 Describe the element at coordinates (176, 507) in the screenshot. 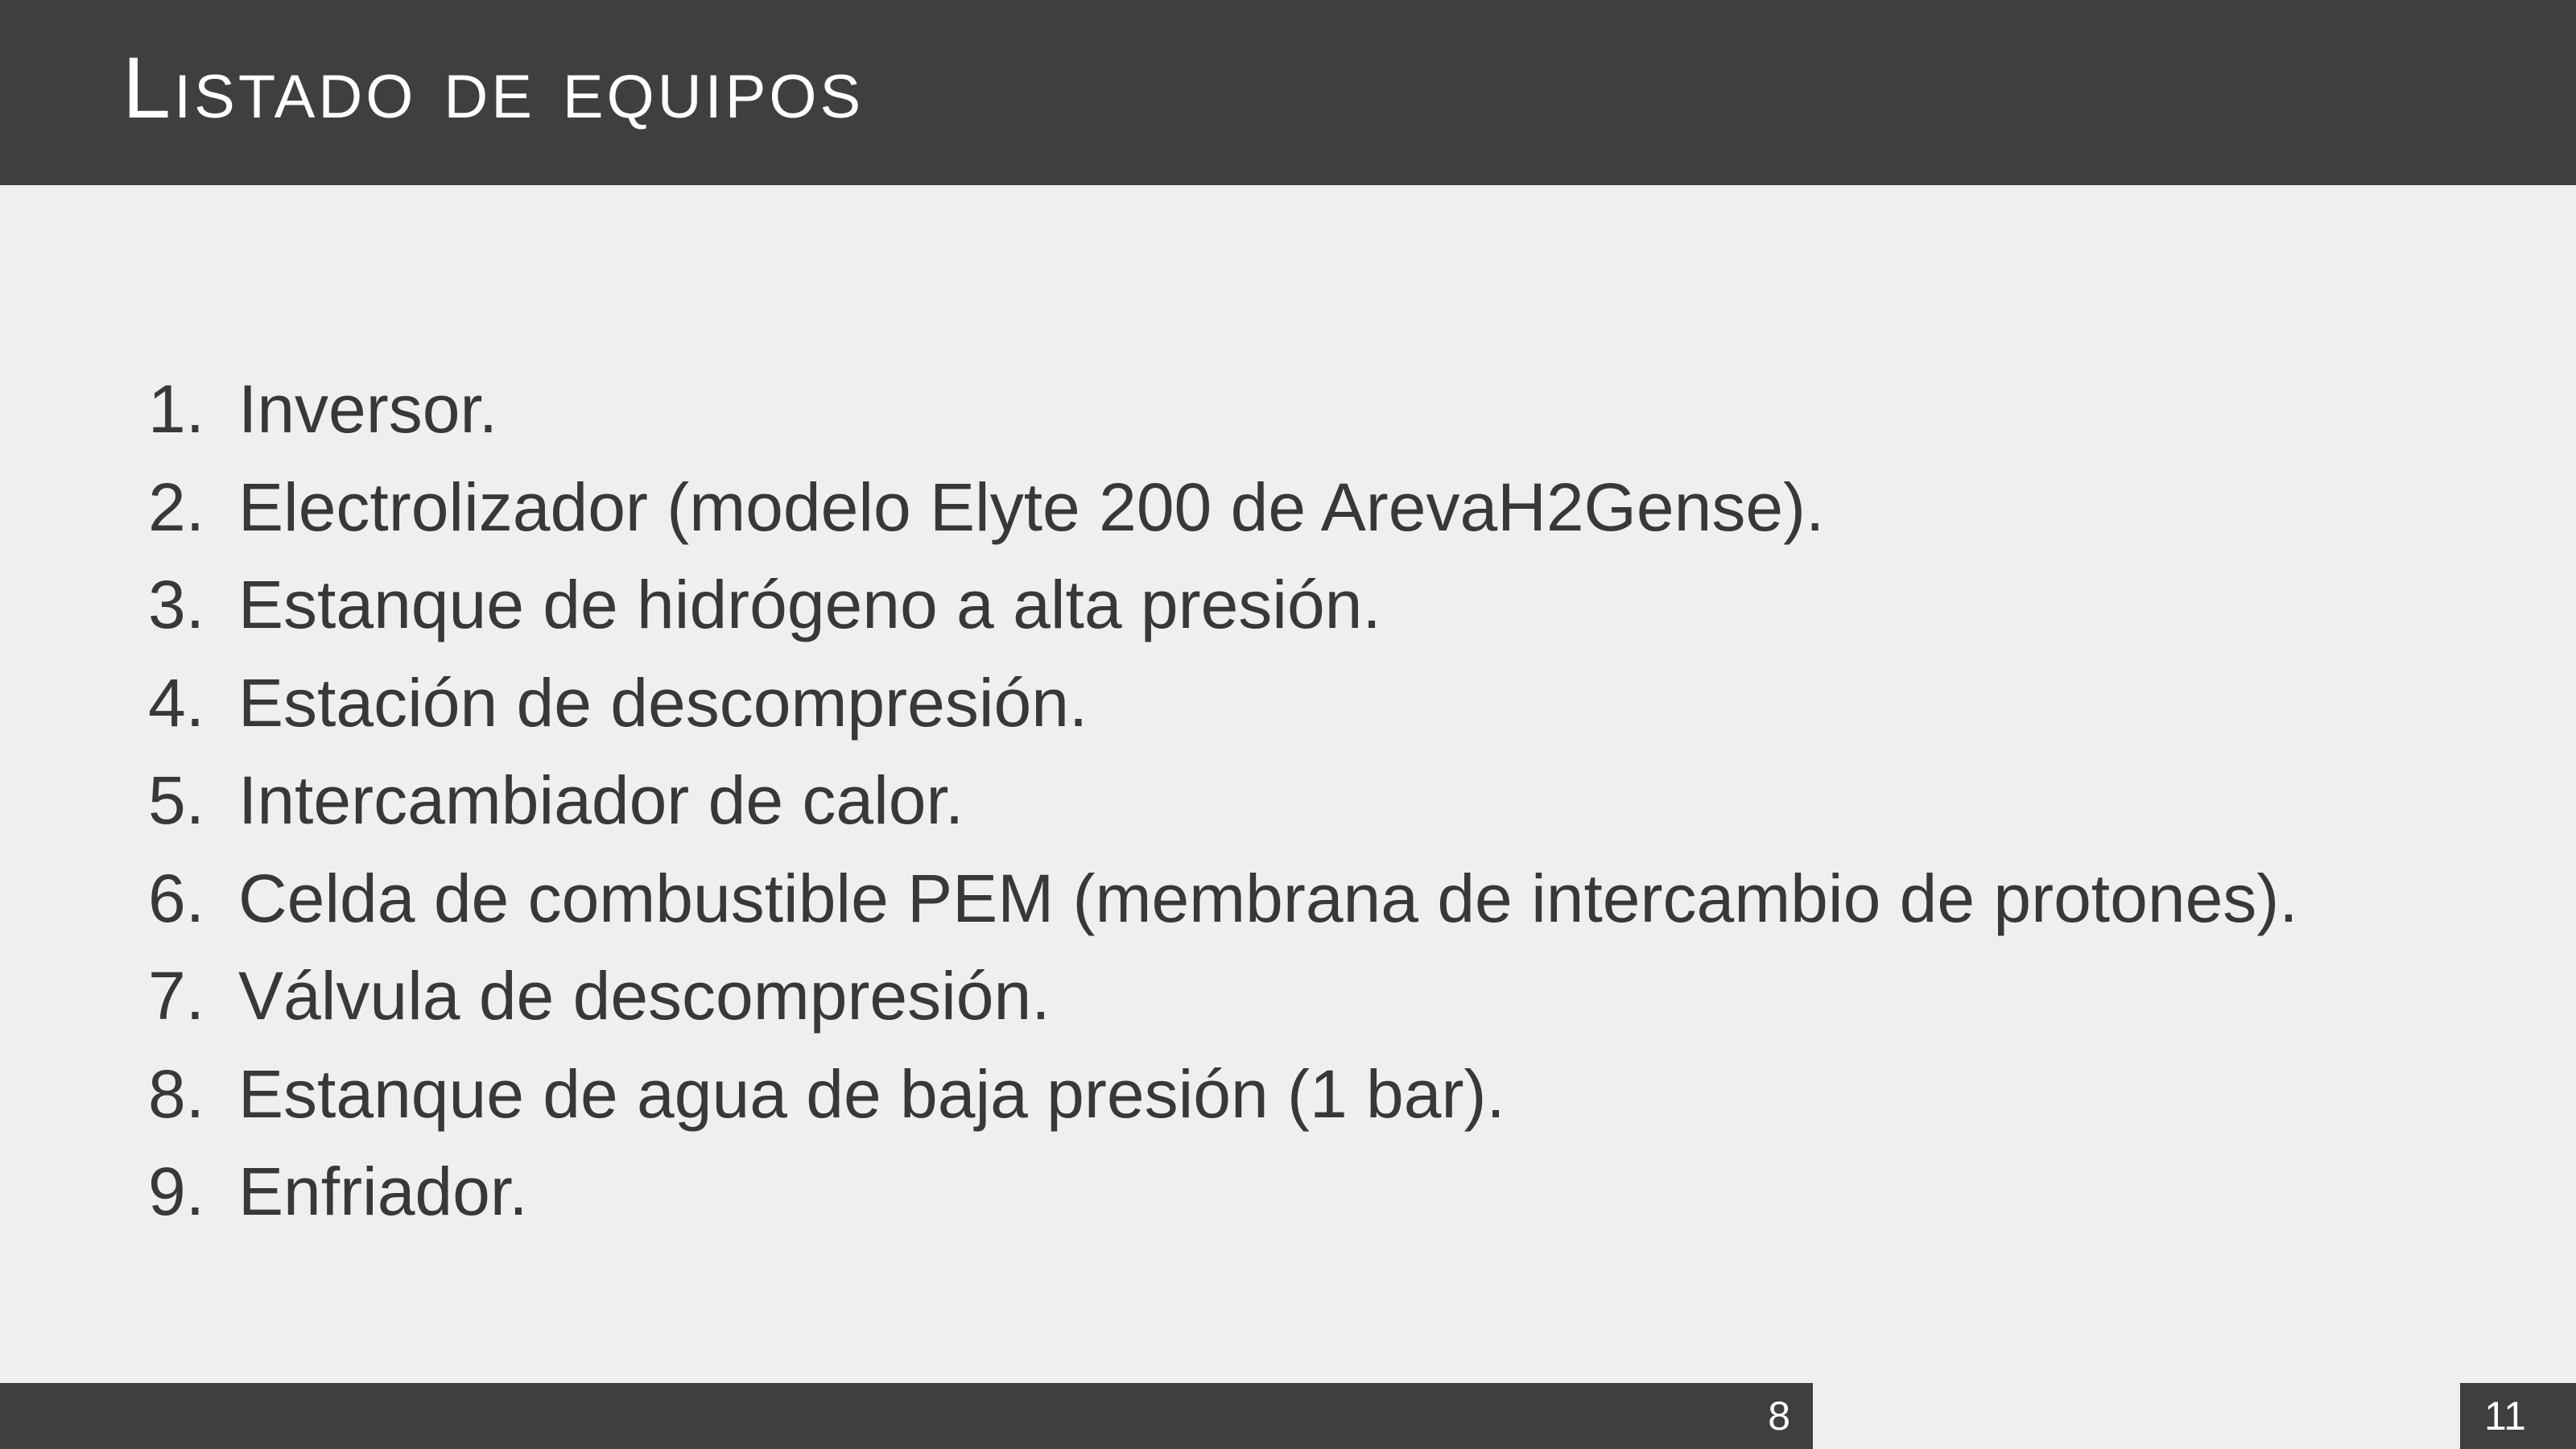

I see `list-item-number: 2.` at that location.